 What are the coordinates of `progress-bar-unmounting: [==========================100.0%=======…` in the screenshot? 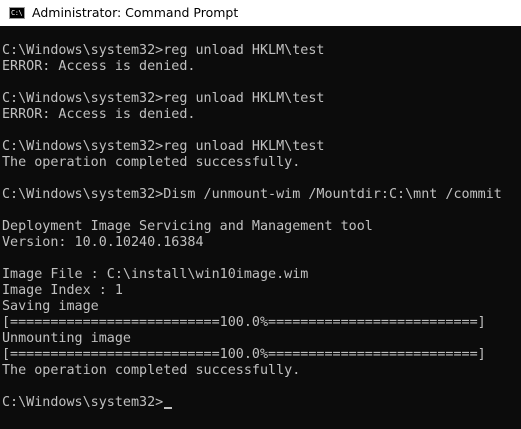 It's located at (244, 354).